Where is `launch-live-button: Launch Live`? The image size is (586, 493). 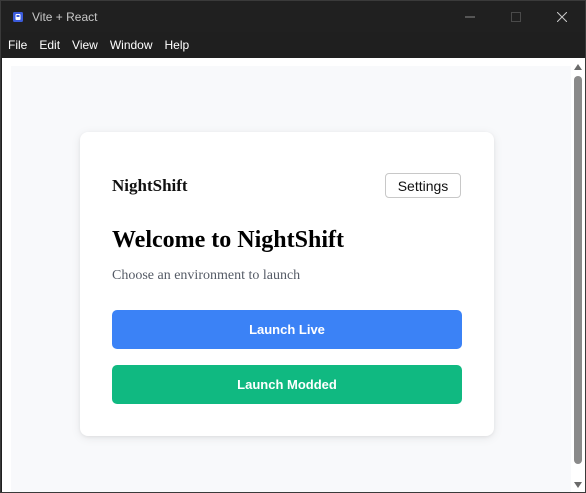 launch-live-button: Launch Live is located at coordinates (287, 329).